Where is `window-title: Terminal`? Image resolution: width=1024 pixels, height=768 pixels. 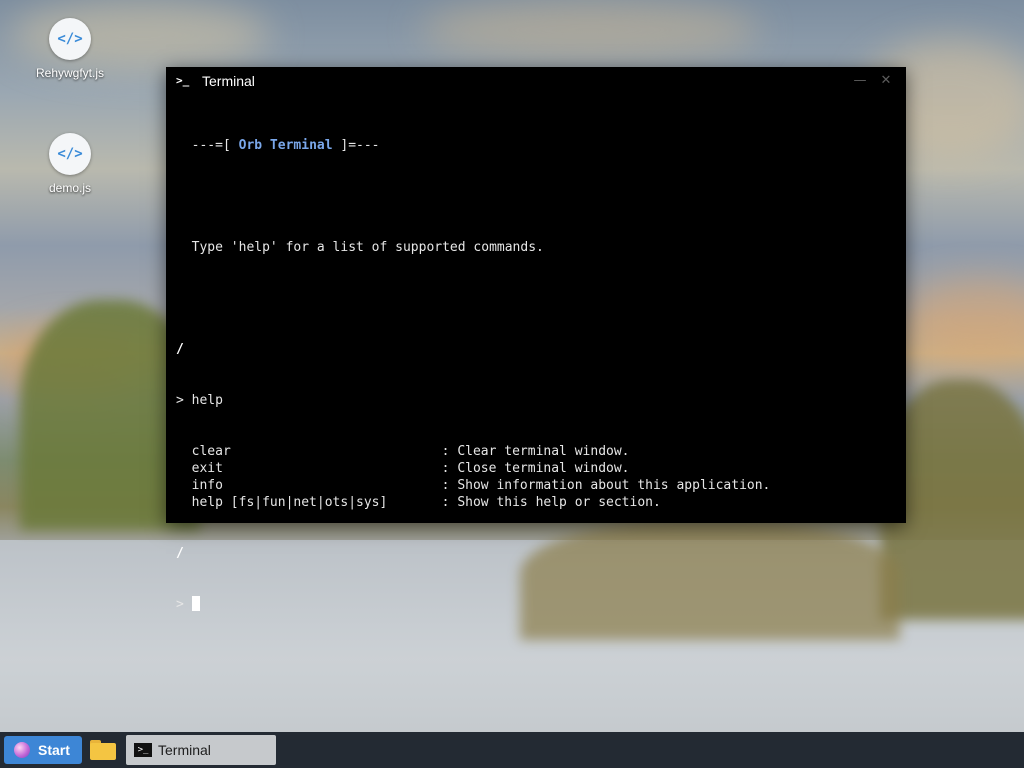
window-title: Terminal is located at coordinates (228, 81).